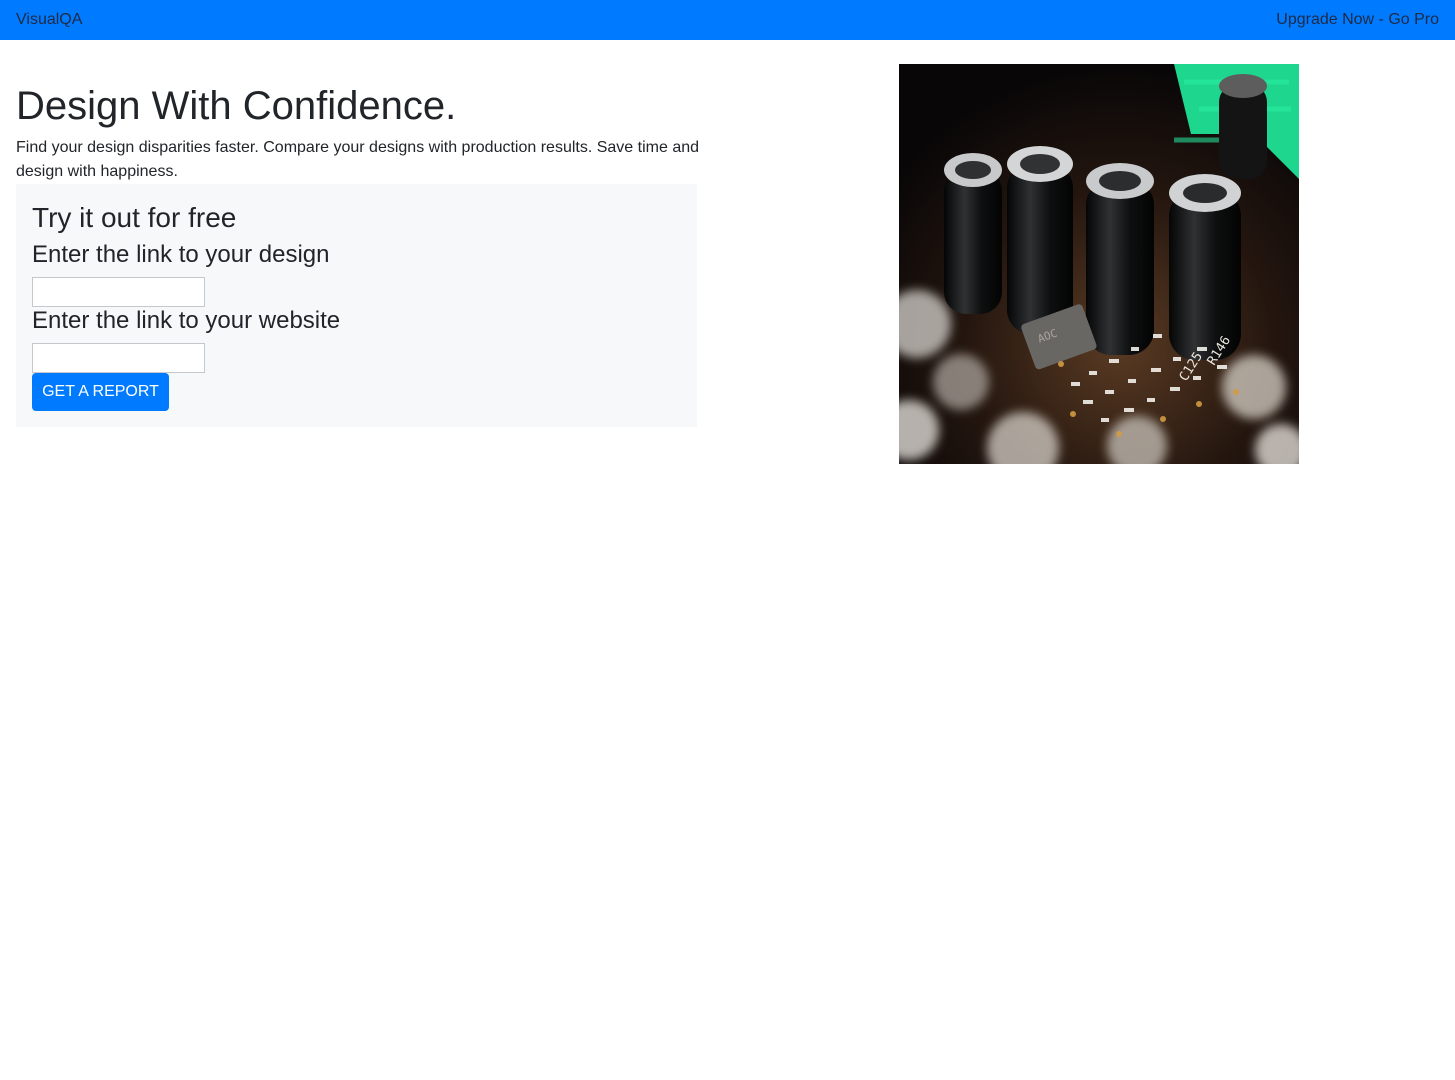  What do you see at coordinates (118, 292) in the screenshot?
I see `design-link-input` at bounding box center [118, 292].